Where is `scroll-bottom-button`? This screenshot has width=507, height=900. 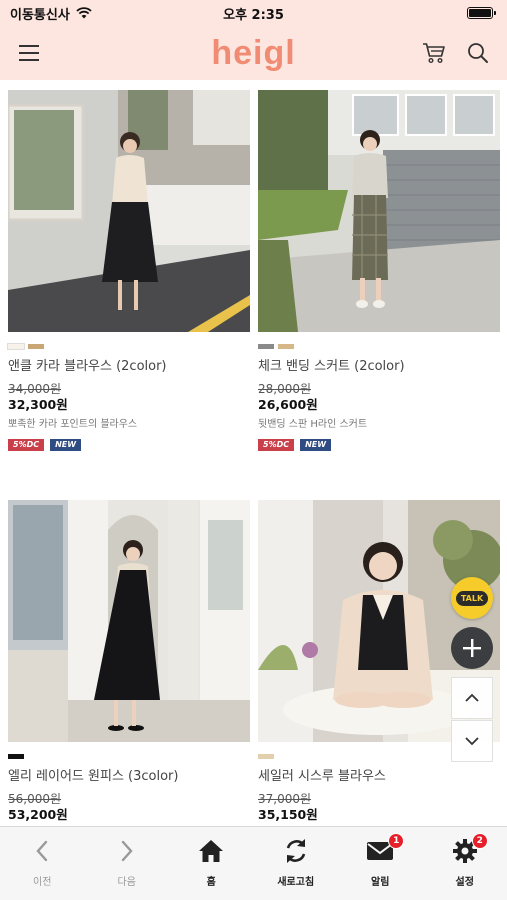
scroll-bottom-button is located at coordinates (472, 741).